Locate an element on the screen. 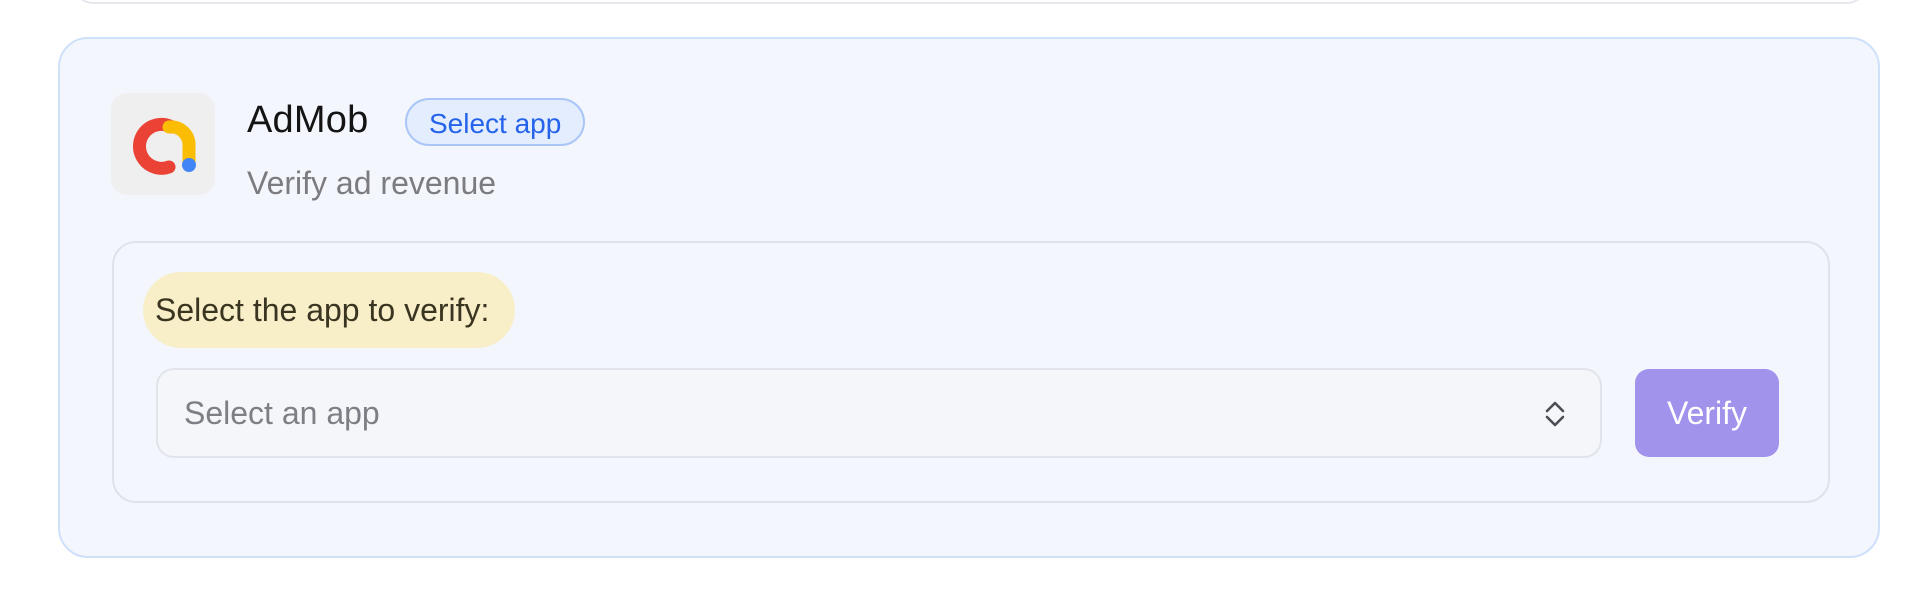 The image size is (1920, 601). admob-logo-icon is located at coordinates (164, 146).